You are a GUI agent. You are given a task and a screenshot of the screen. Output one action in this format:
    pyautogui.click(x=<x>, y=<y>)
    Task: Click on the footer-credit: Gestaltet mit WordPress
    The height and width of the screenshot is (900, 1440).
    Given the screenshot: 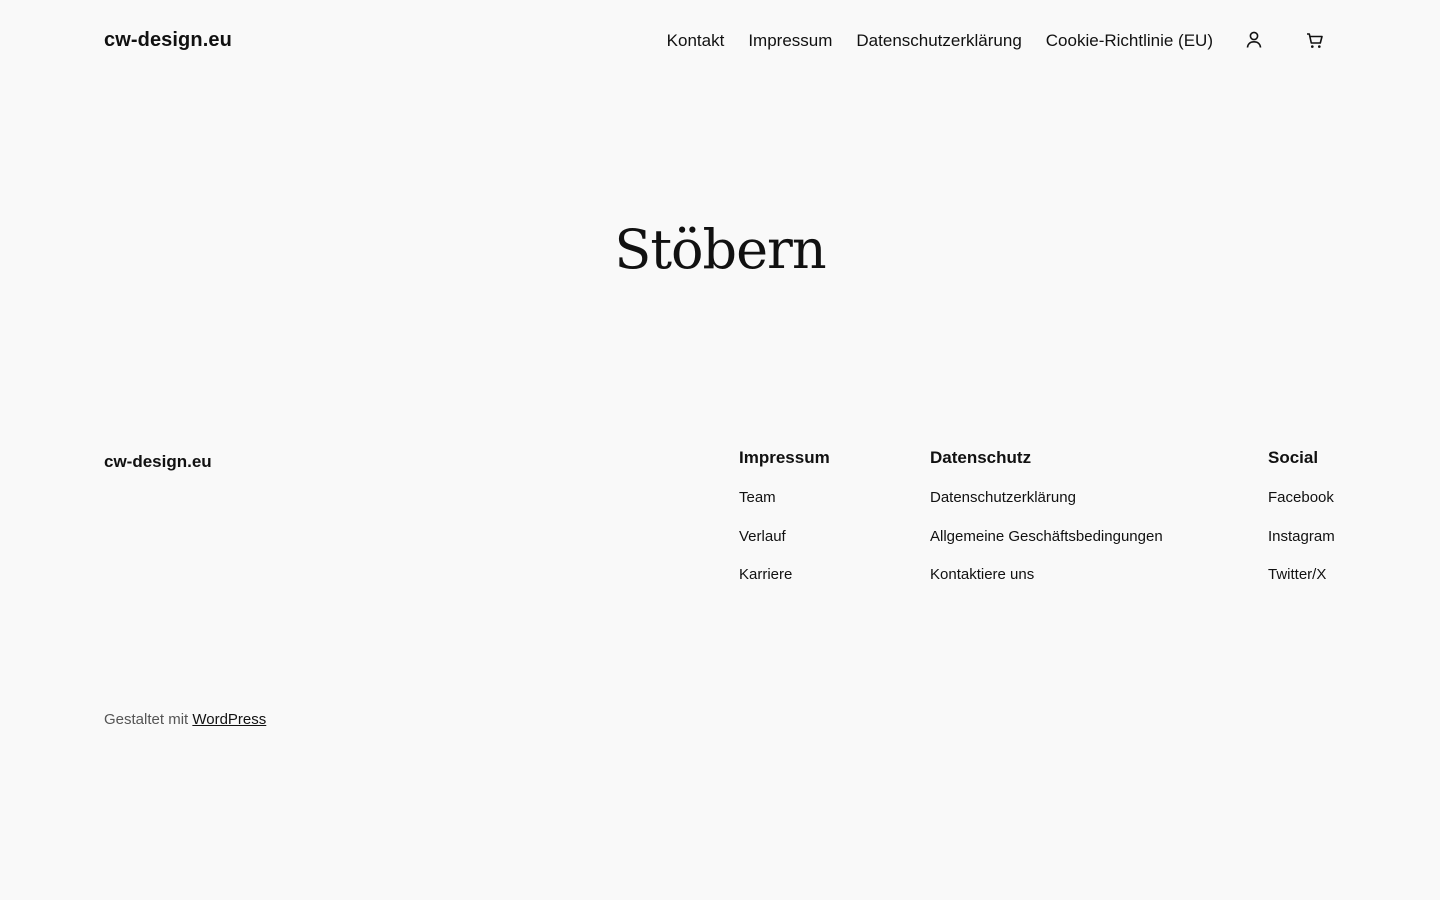 What is the action you would take?
    pyautogui.click(x=185, y=720)
    